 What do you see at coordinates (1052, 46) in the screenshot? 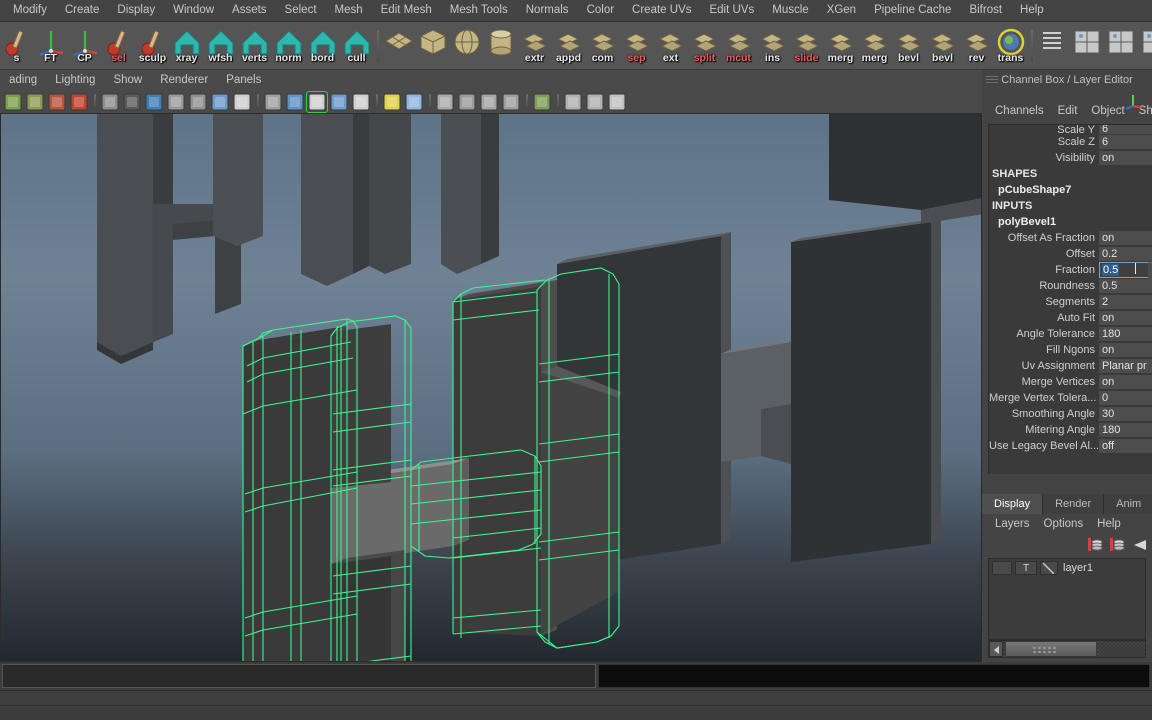
I see `shelf-button-list-lines-icon` at bounding box center [1052, 46].